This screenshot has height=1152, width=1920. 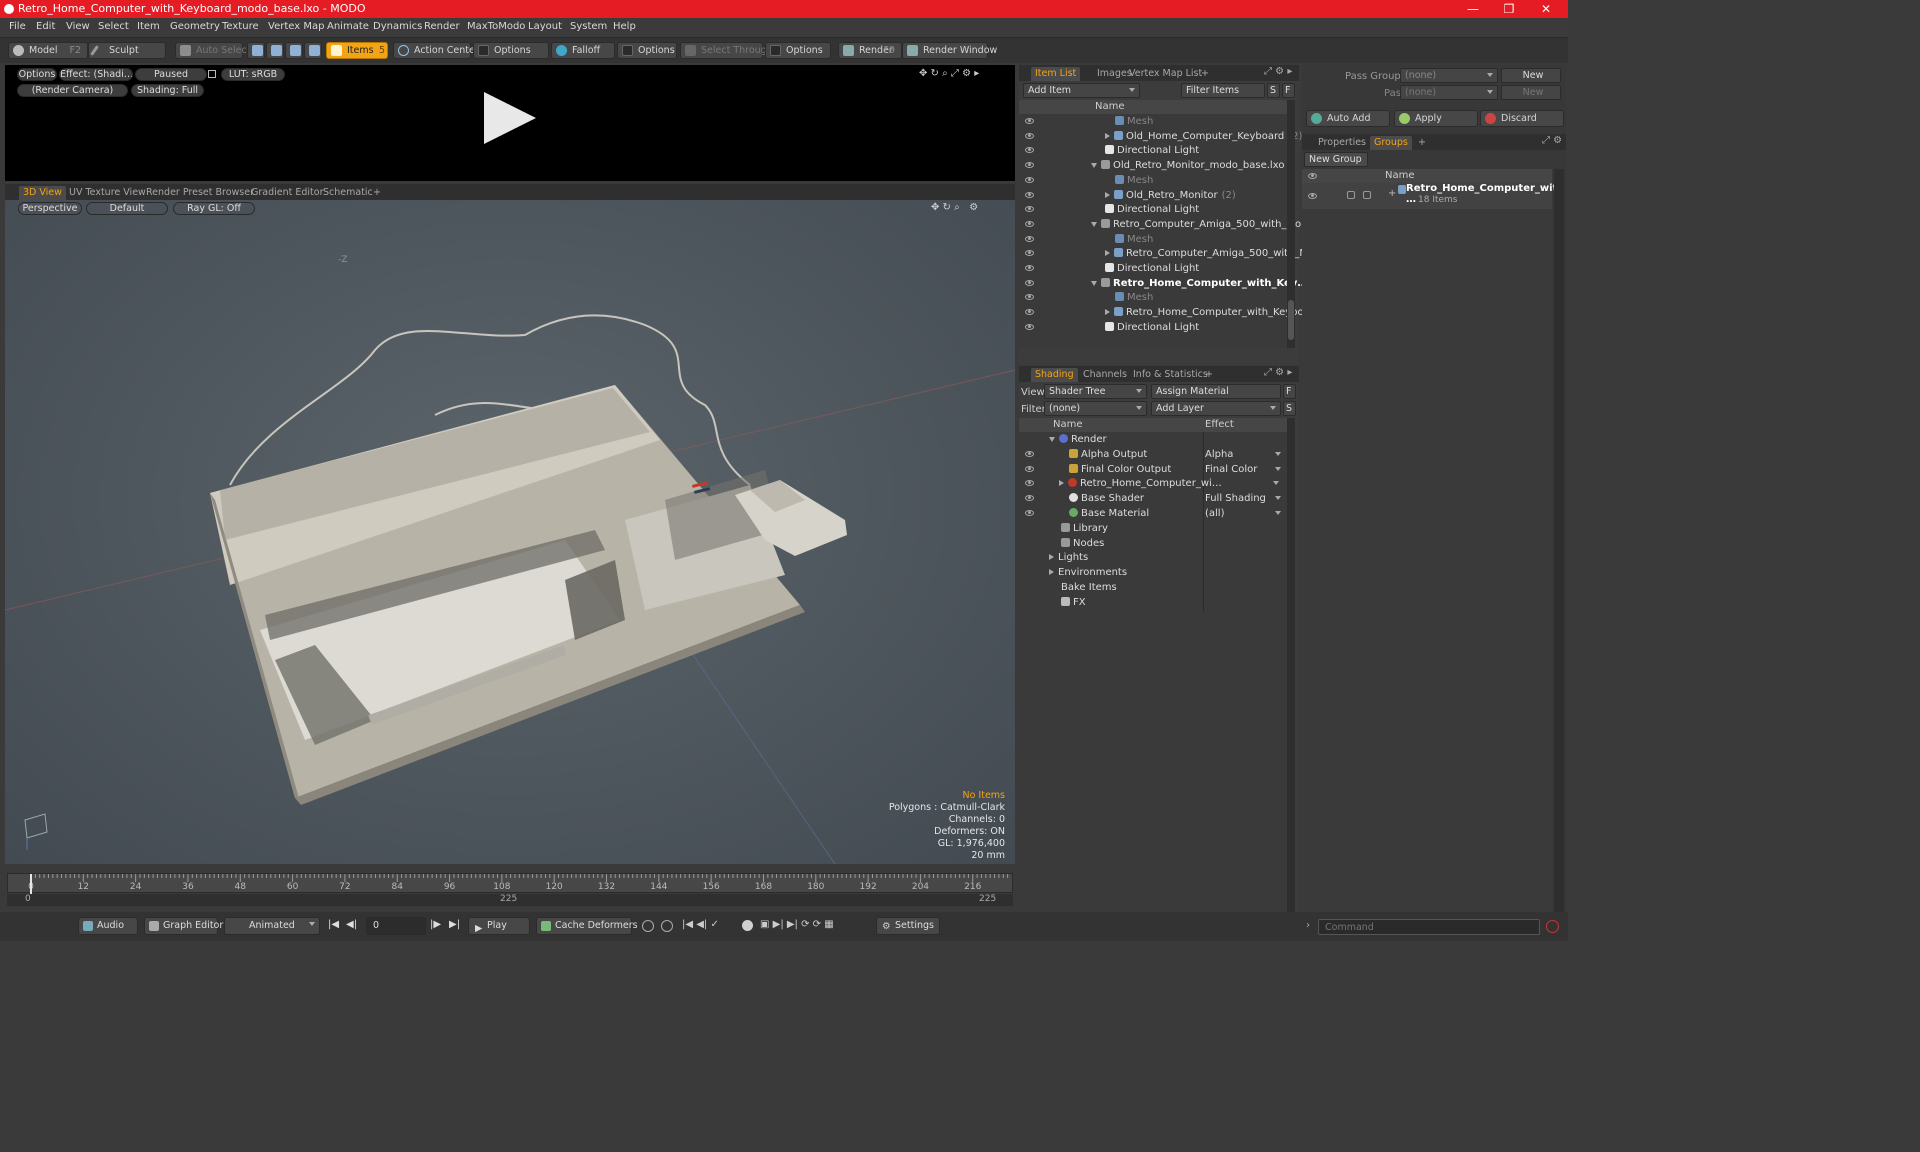 I want to click on render-button: Render F9, so click(x=870, y=50).